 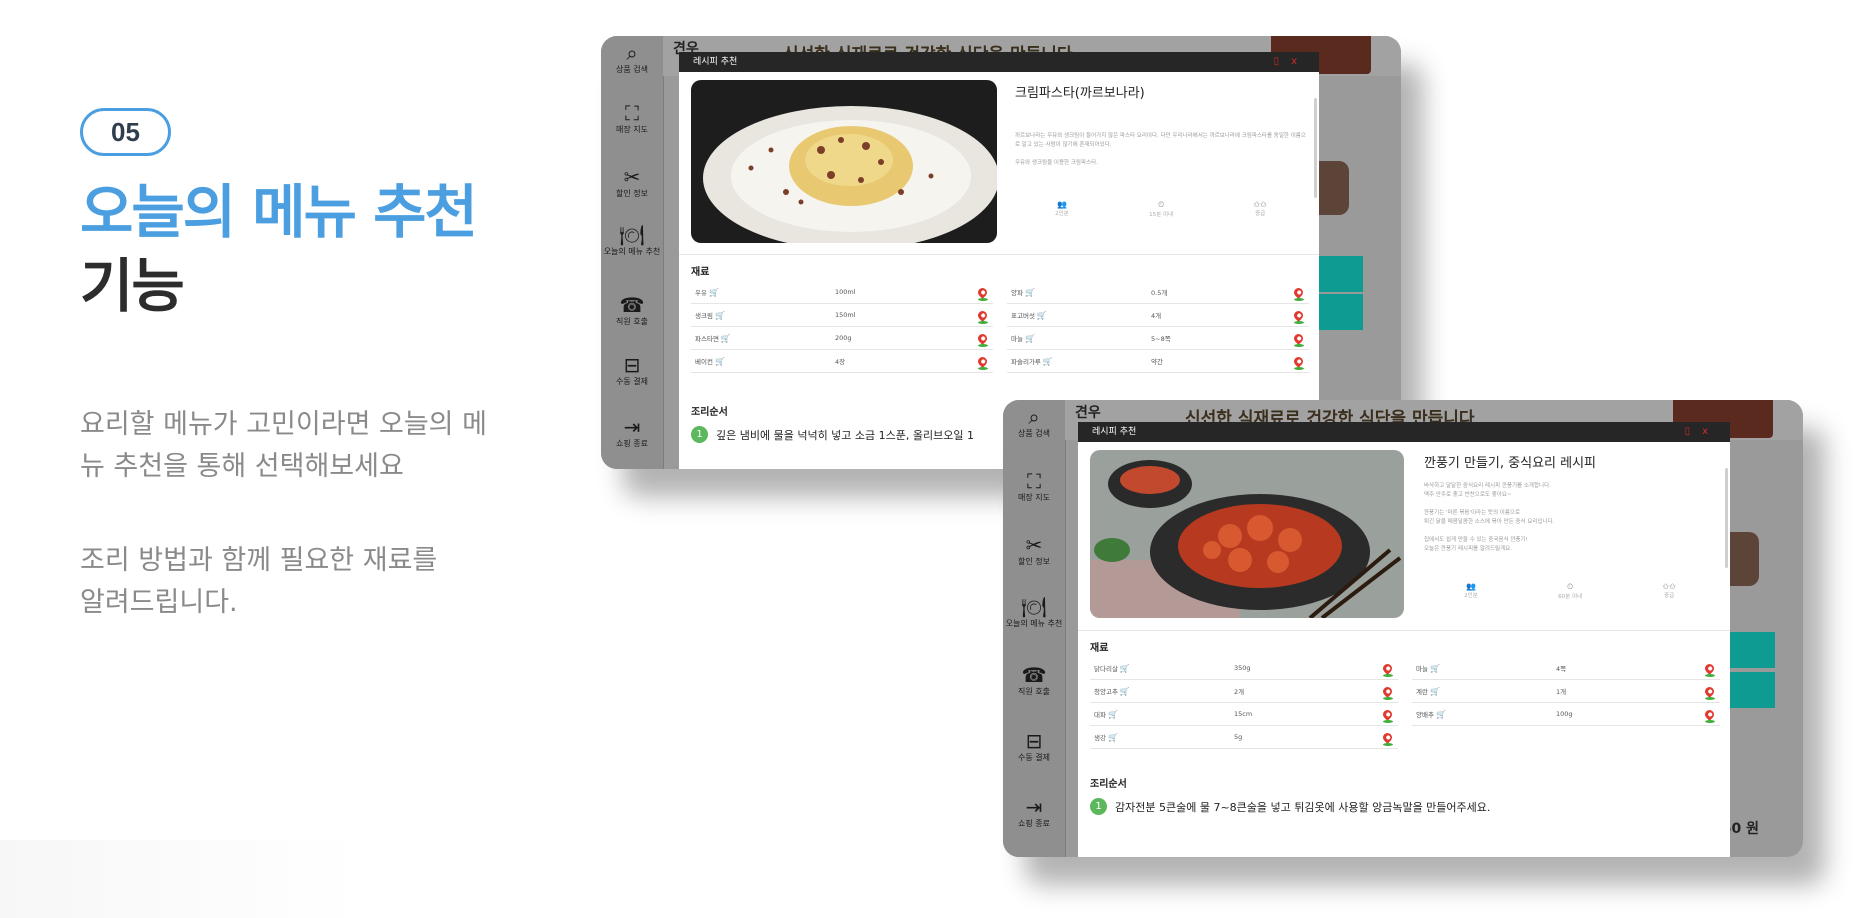 I want to click on ingredient-row: 파슬리가루 🛒 약간, so click(x=1158, y=361).